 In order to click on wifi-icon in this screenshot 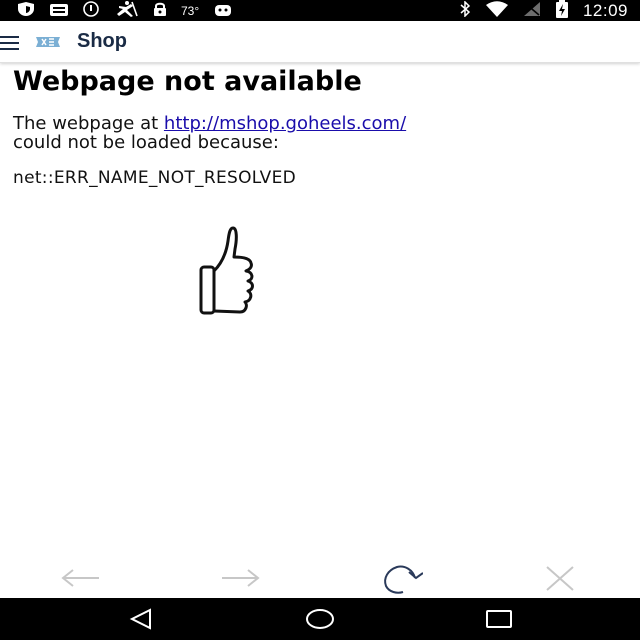, I will do `click(497, 10)`.